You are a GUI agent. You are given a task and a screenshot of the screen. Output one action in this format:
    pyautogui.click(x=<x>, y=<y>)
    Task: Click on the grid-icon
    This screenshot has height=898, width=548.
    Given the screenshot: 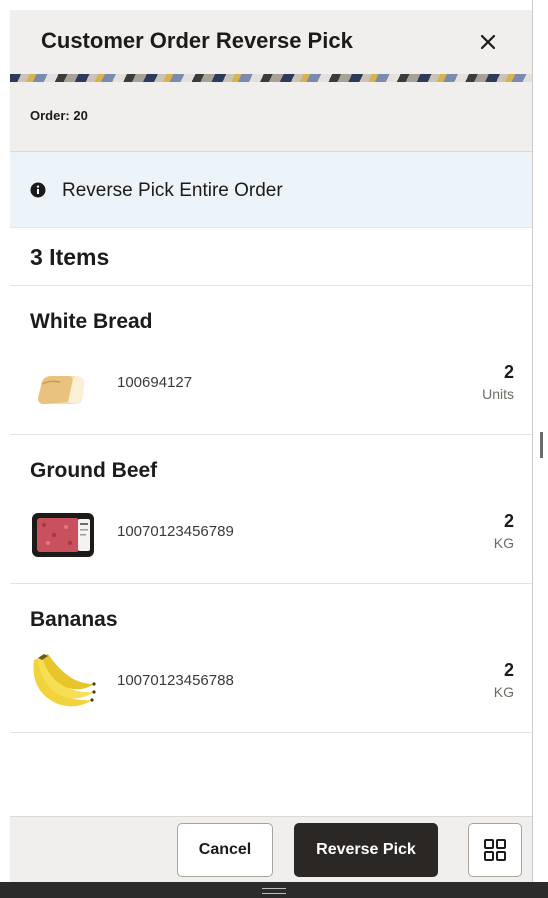 What is the action you would take?
    pyautogui.click(x=495, y=850)
    